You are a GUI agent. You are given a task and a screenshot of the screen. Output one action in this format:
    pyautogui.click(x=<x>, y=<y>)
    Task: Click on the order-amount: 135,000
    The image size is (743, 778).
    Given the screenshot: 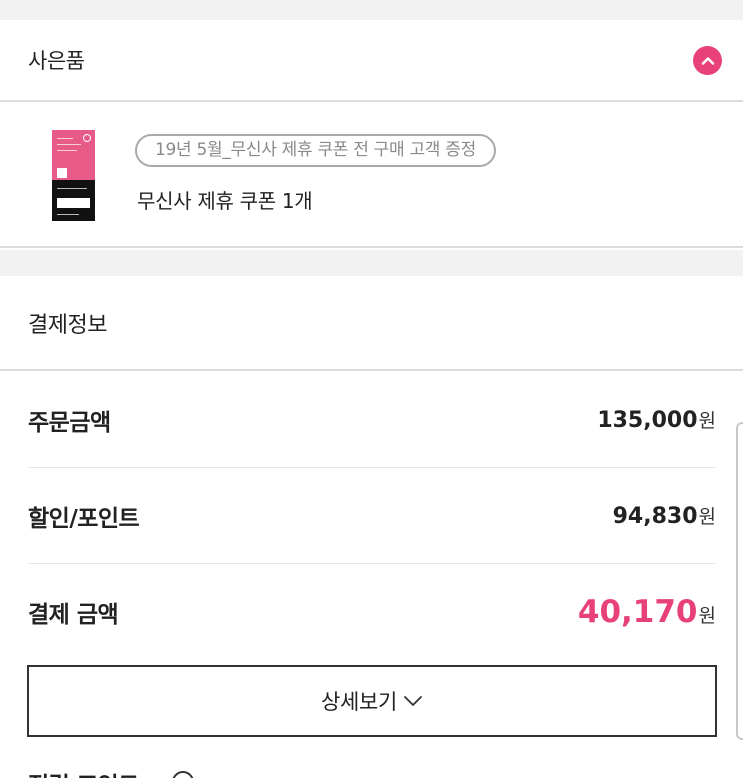 What is the action you would take?
    pyautogui.click(x=647, y=420)
    